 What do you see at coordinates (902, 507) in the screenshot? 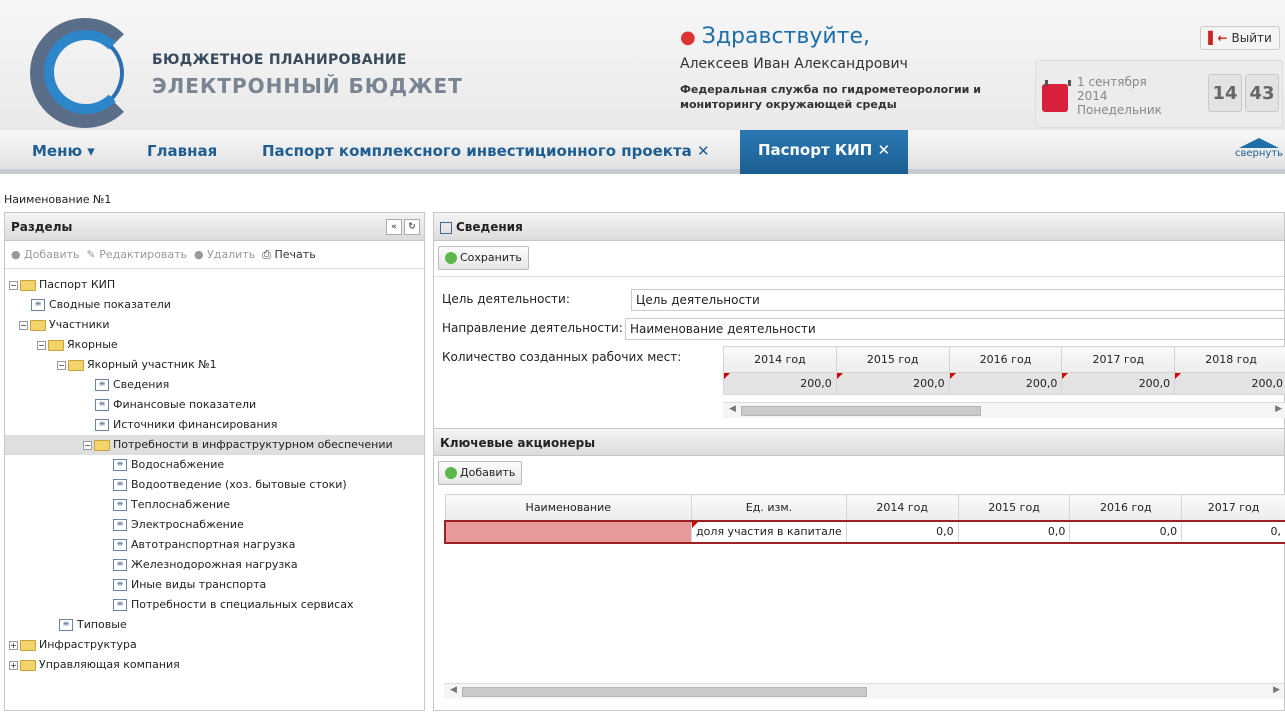
I see `column-header: 2014 год` at bounding box center [902, 507].